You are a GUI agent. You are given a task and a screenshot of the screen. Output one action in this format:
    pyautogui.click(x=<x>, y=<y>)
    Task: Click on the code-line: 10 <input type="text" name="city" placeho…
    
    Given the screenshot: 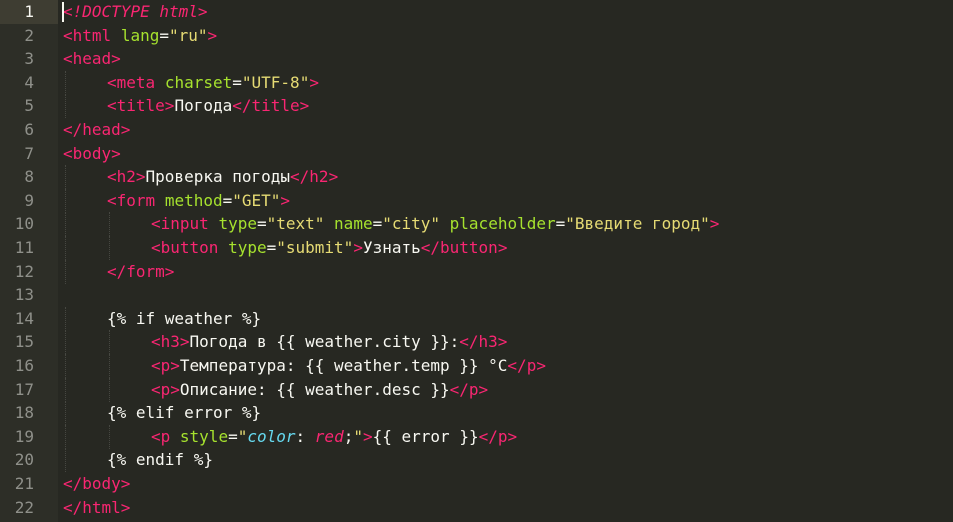 What is the action you would take?
    pyautogui.click(x=476, y=224)
    